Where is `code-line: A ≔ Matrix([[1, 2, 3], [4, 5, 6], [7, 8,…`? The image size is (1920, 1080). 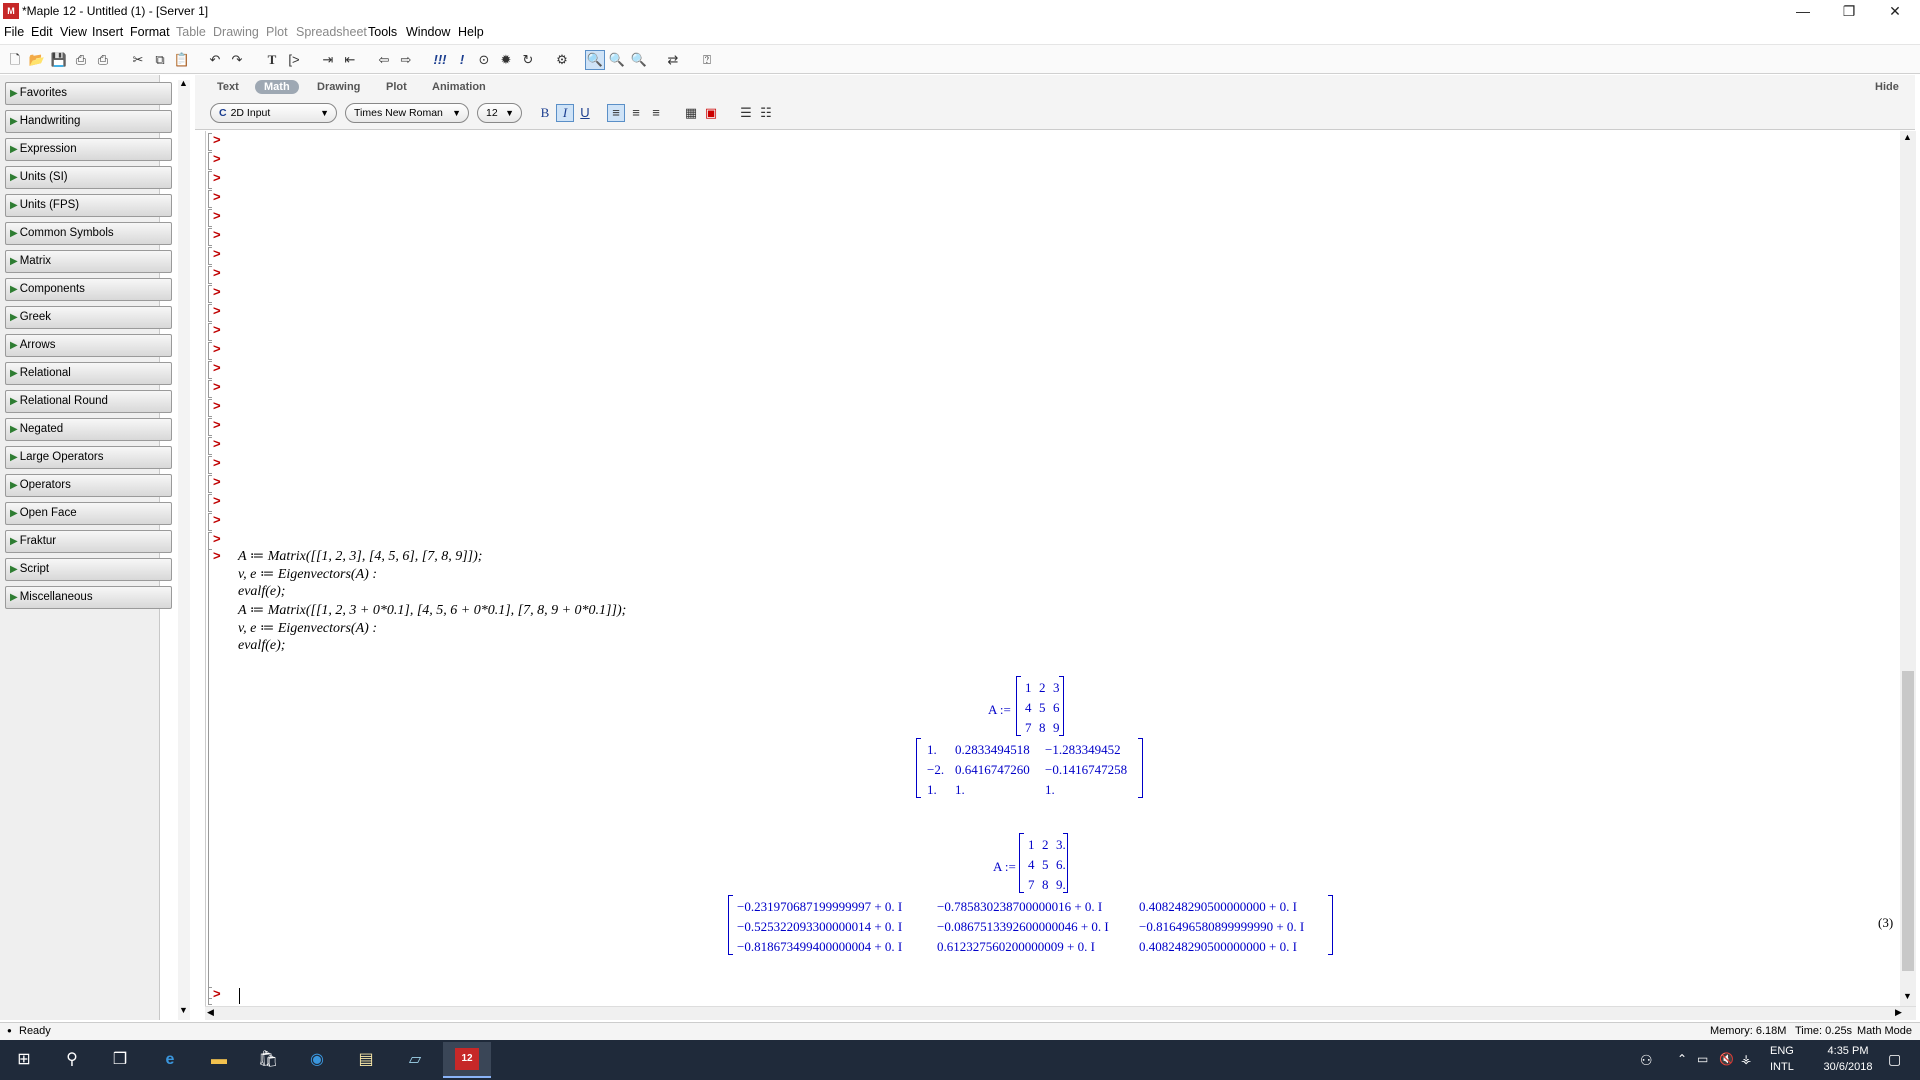 code-line: A ≔ Matrix([[1, 2, 3], [4, 5, 6], [7, 8,… is located at coordinates (360, 556).